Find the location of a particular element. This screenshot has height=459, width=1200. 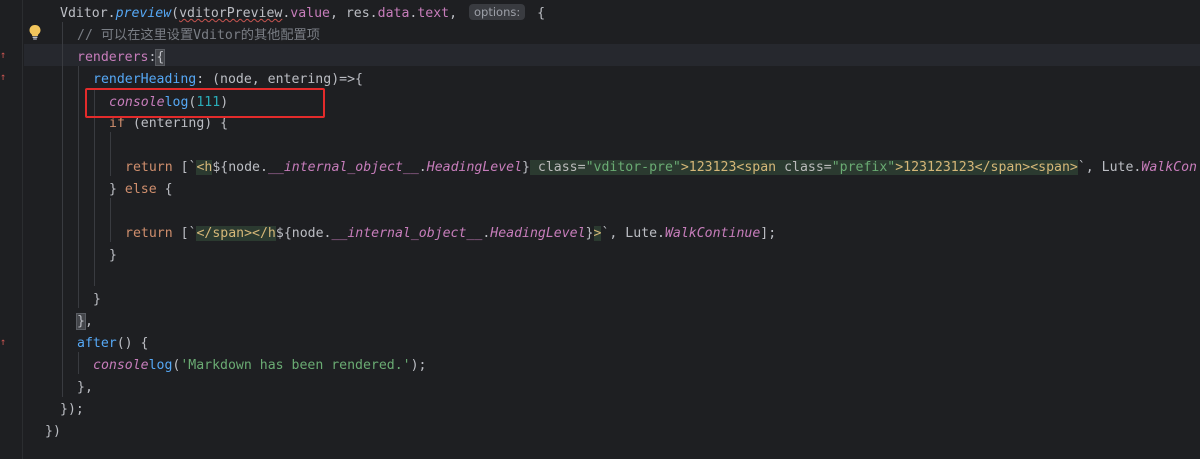

code-line-18: }, is located at coordinates (85, 388).